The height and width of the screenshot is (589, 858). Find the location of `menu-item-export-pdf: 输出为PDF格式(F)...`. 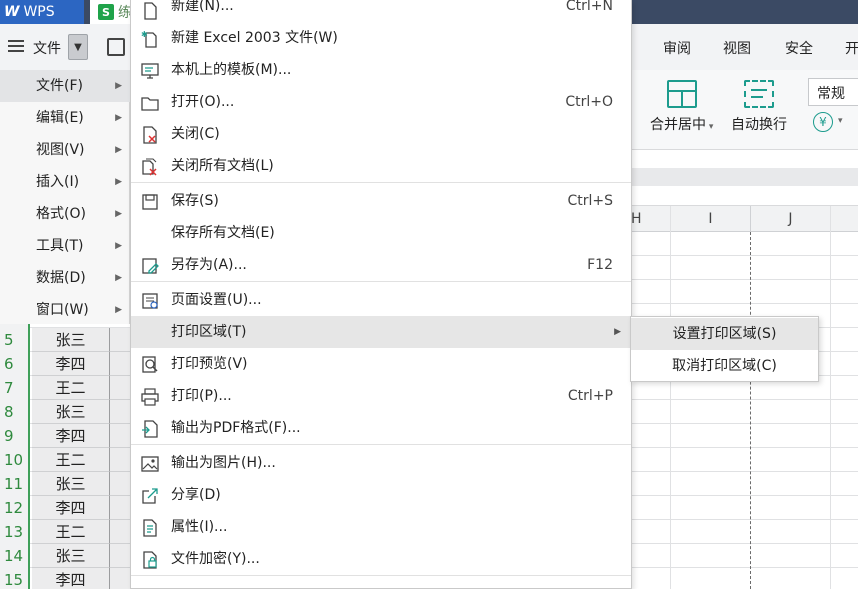

menu-item-export-pdf: 输出为PDF格式(F)... is located at coordinates (381, 428).